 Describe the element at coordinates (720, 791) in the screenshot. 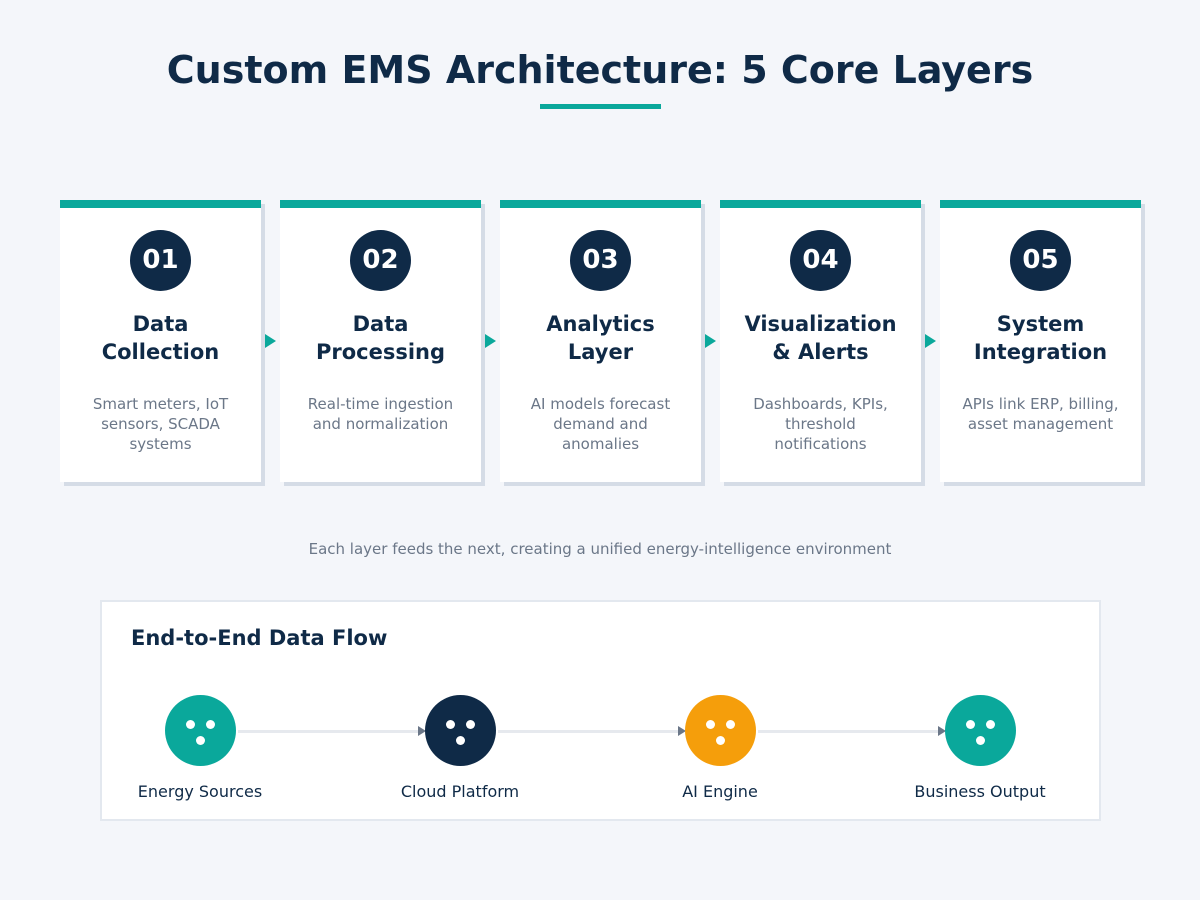

I see `node-label: AI Engine` at that location.